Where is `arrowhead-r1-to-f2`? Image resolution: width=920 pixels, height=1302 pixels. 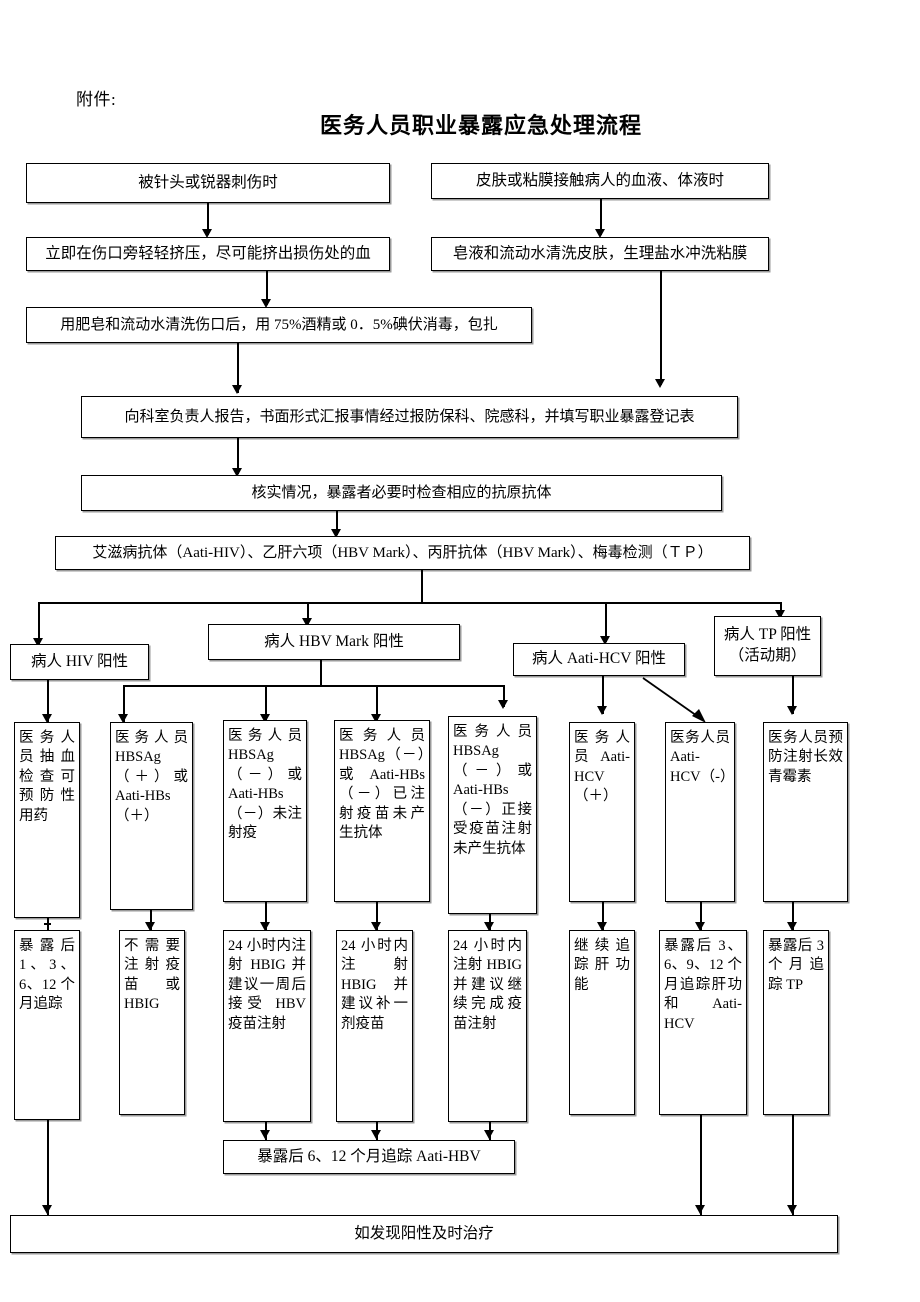
arrowhead-r1-to-f2 is located at coordinates (47, 1209).